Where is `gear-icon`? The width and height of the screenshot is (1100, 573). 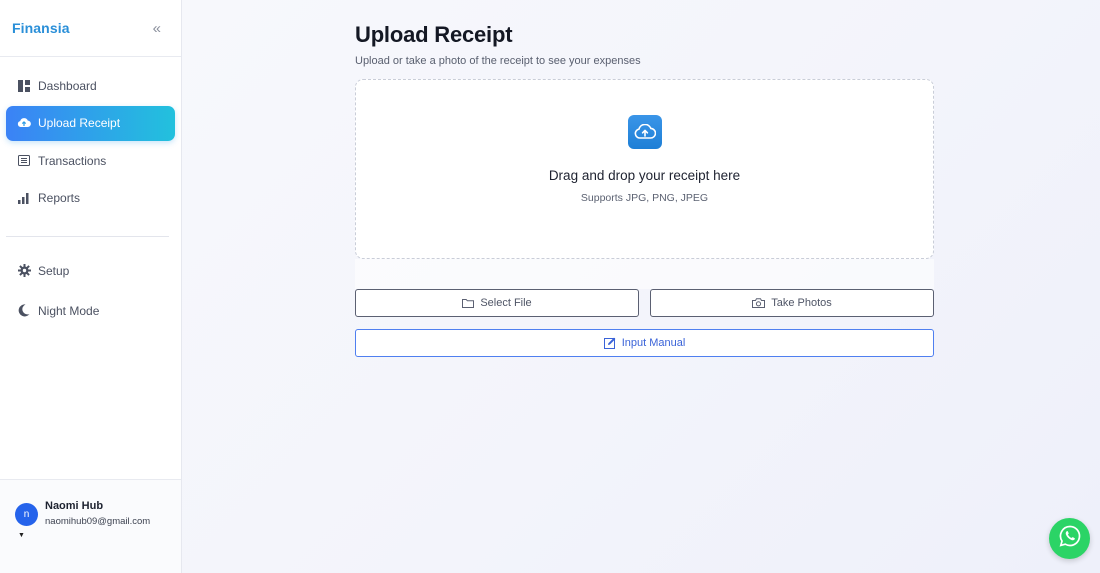
gear-icon is located at coordinates (24, 271).